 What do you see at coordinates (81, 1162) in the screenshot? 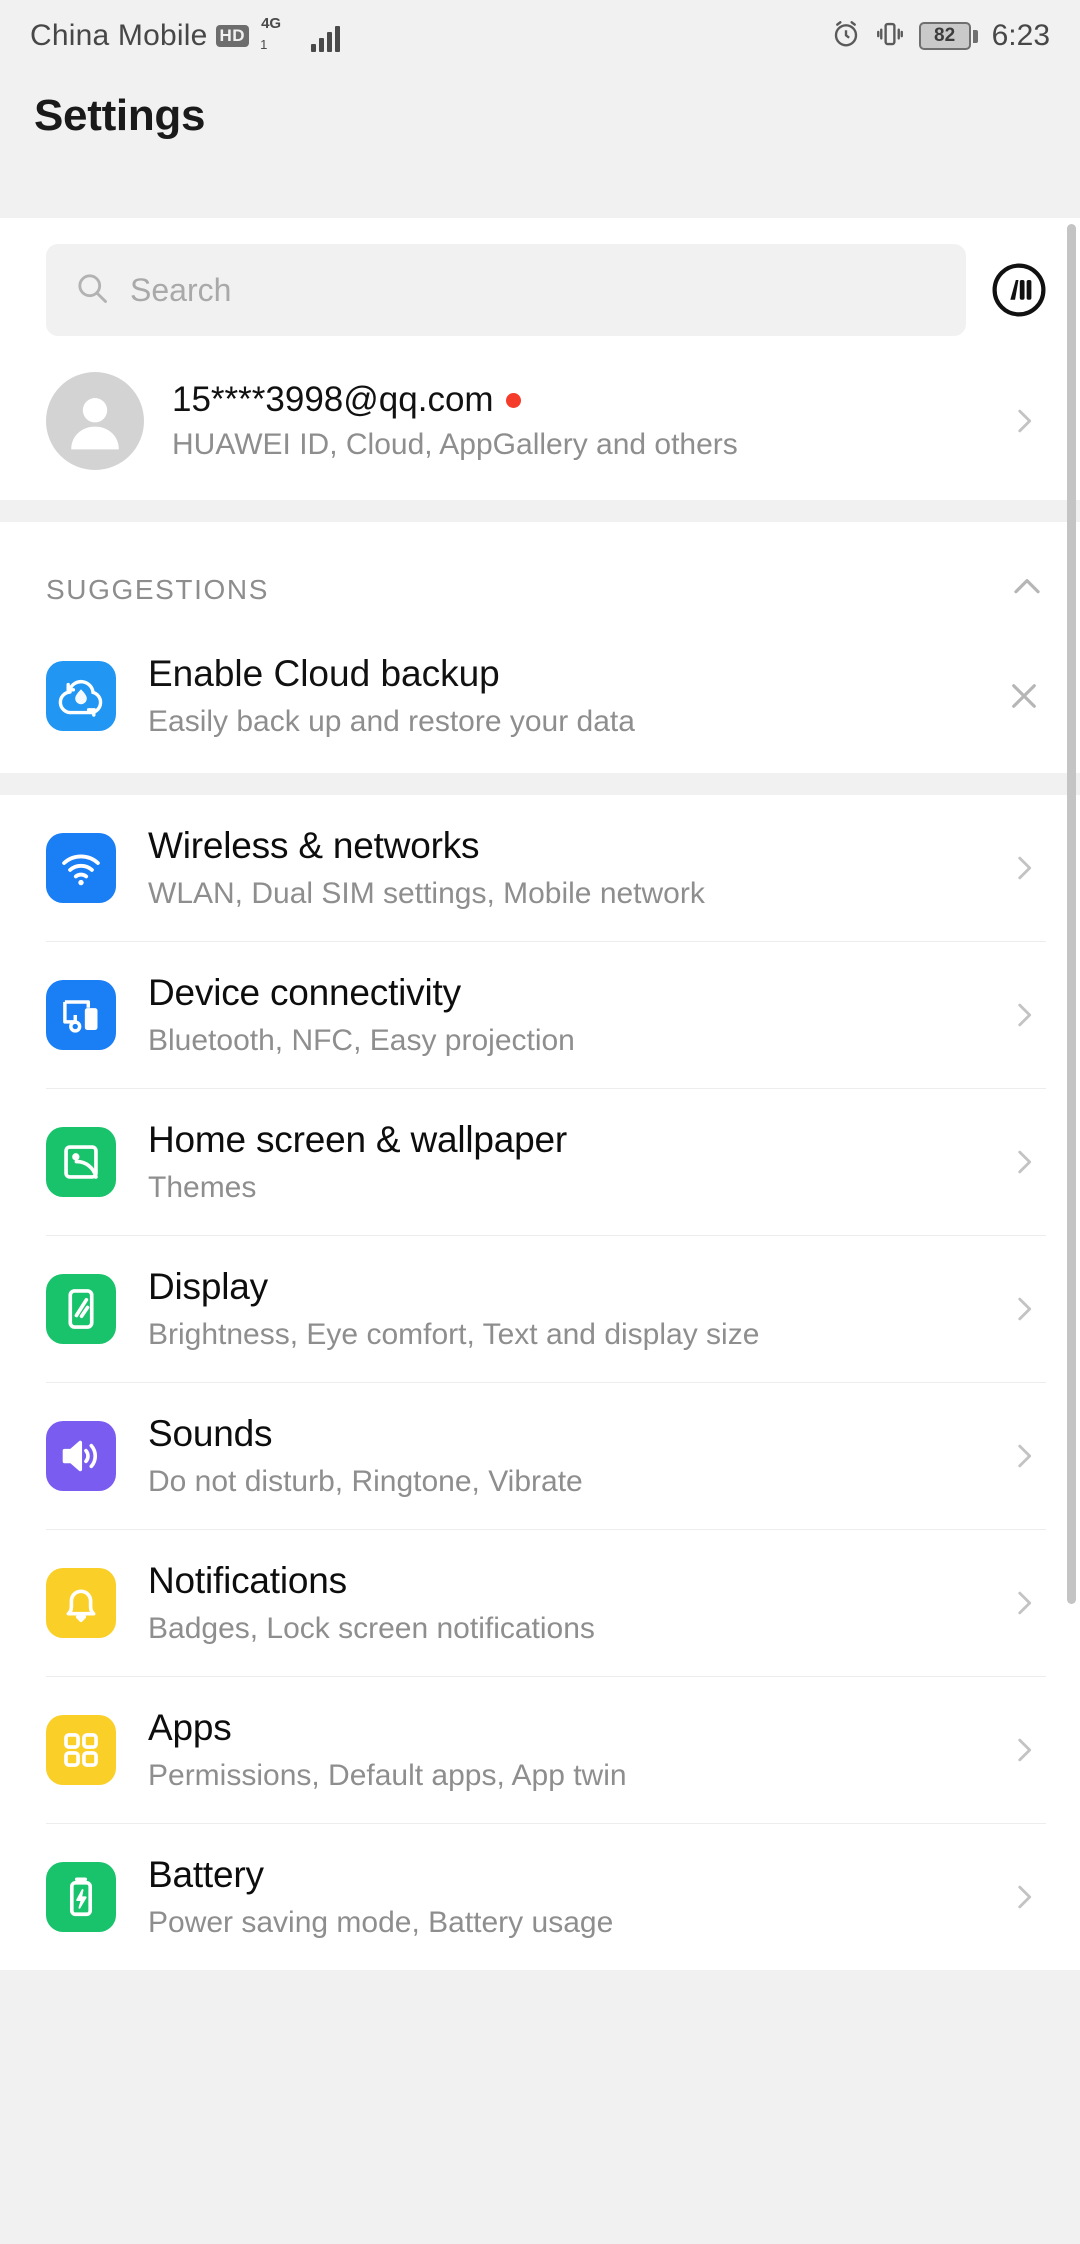
I see `wallpaper-image-icon` at bounding box center [81, 1162].